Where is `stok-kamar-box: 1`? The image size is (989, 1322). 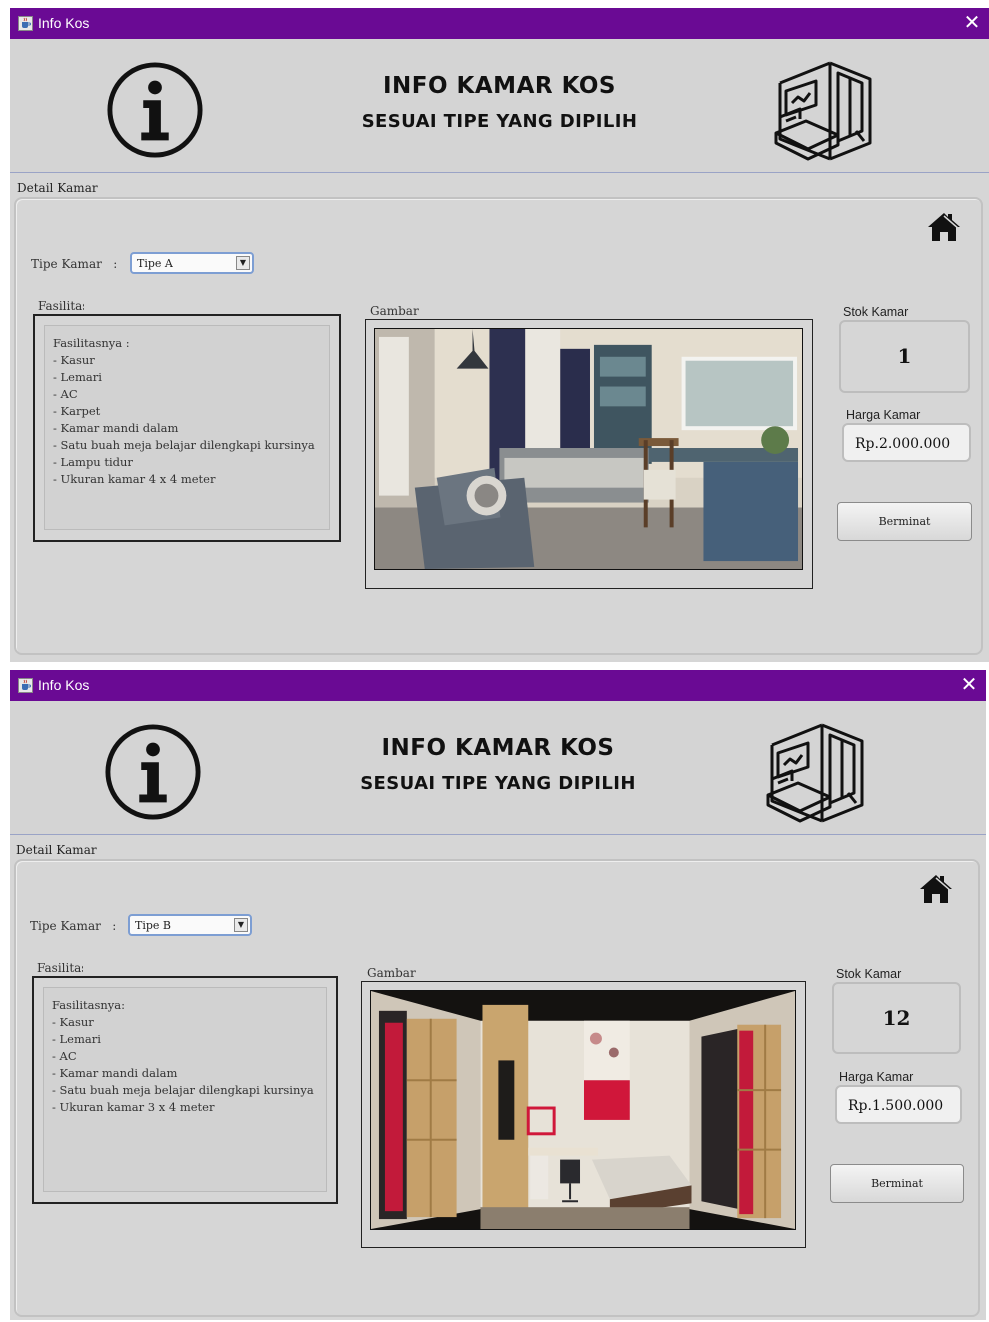
stok-kamar-box: 1 is located at coordinates (904, 356).